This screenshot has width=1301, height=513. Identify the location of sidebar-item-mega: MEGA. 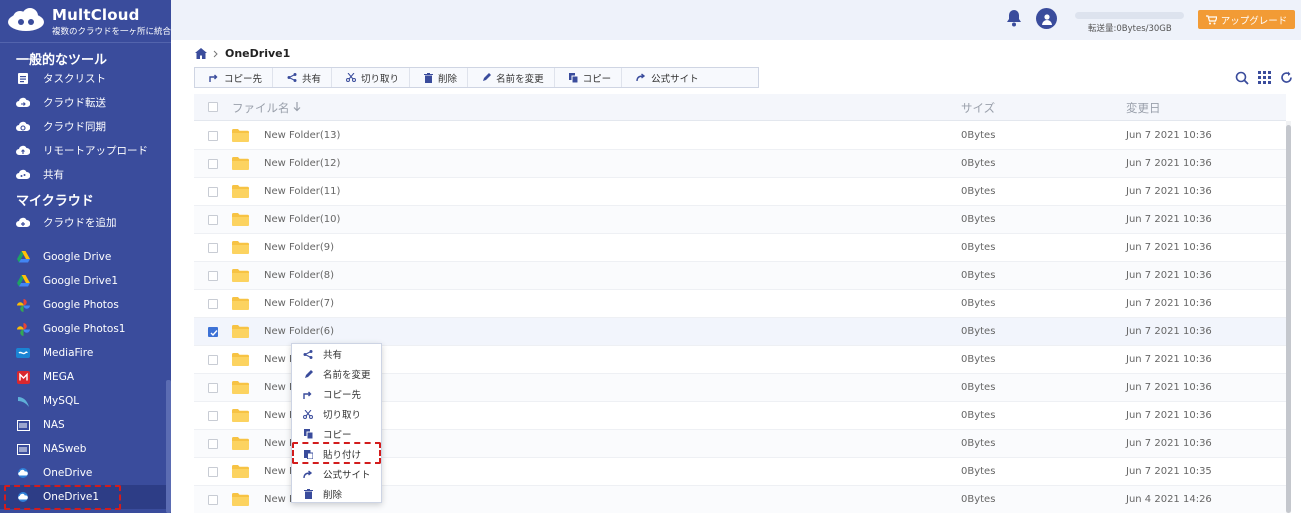
(83, 377).